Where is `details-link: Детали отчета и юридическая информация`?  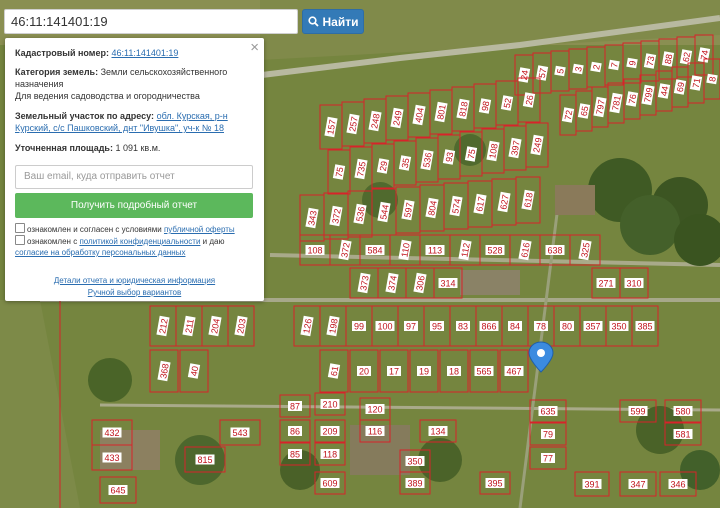
details-link: Детали отчета и юридическая информация is located at coordinates (134, 280).